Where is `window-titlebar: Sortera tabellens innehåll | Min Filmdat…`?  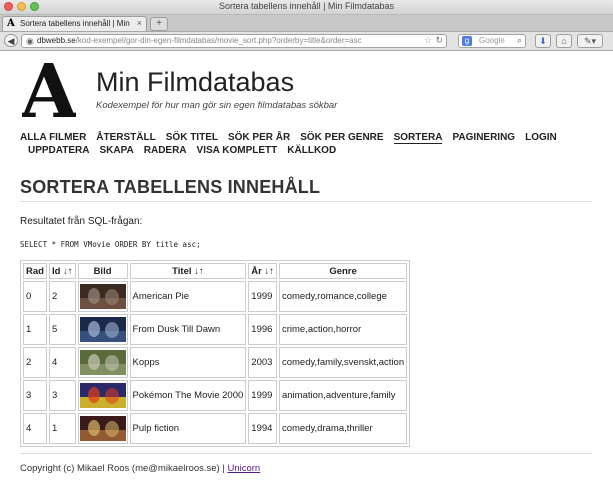 window-titlebar: Sortera tabellens innehåll | Min Filmdat… is located at coordinates (306, 7).